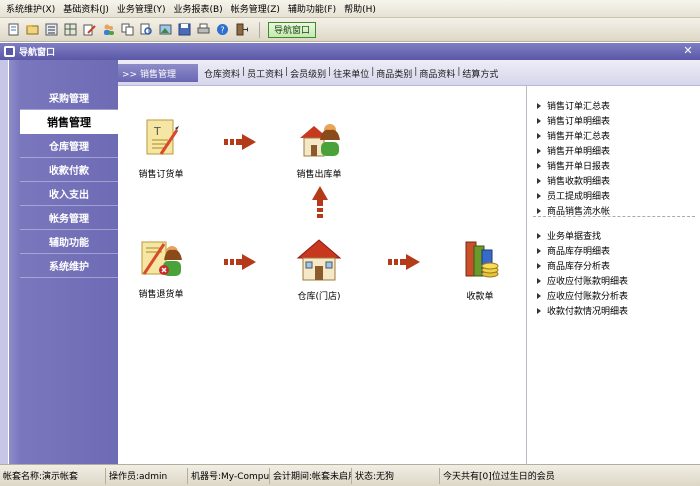  What do you see at coordinates (320, 204) in the screenshot?
I see `arrow-up-icon` at bounding box center [320, 204].